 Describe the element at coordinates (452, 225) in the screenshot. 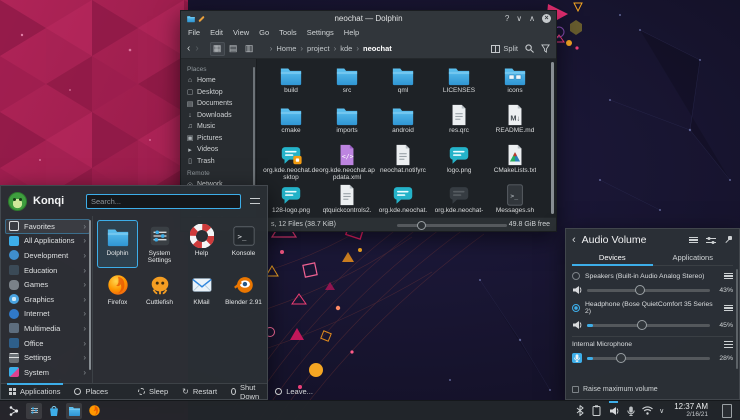

I see `zoom-slider` at that location.